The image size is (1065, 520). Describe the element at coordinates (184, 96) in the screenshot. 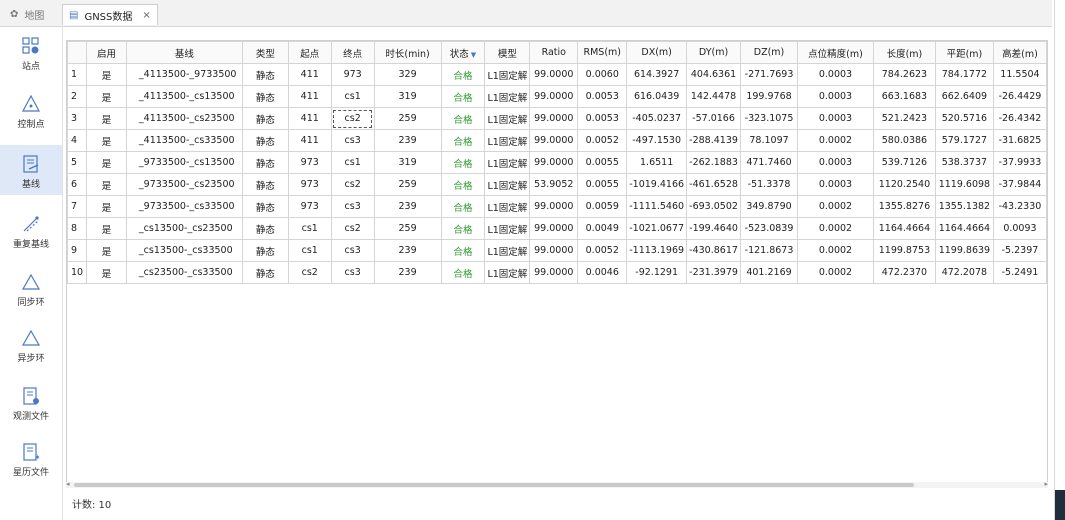

I see `table-cell: _4113500-_cs13500` at that location.